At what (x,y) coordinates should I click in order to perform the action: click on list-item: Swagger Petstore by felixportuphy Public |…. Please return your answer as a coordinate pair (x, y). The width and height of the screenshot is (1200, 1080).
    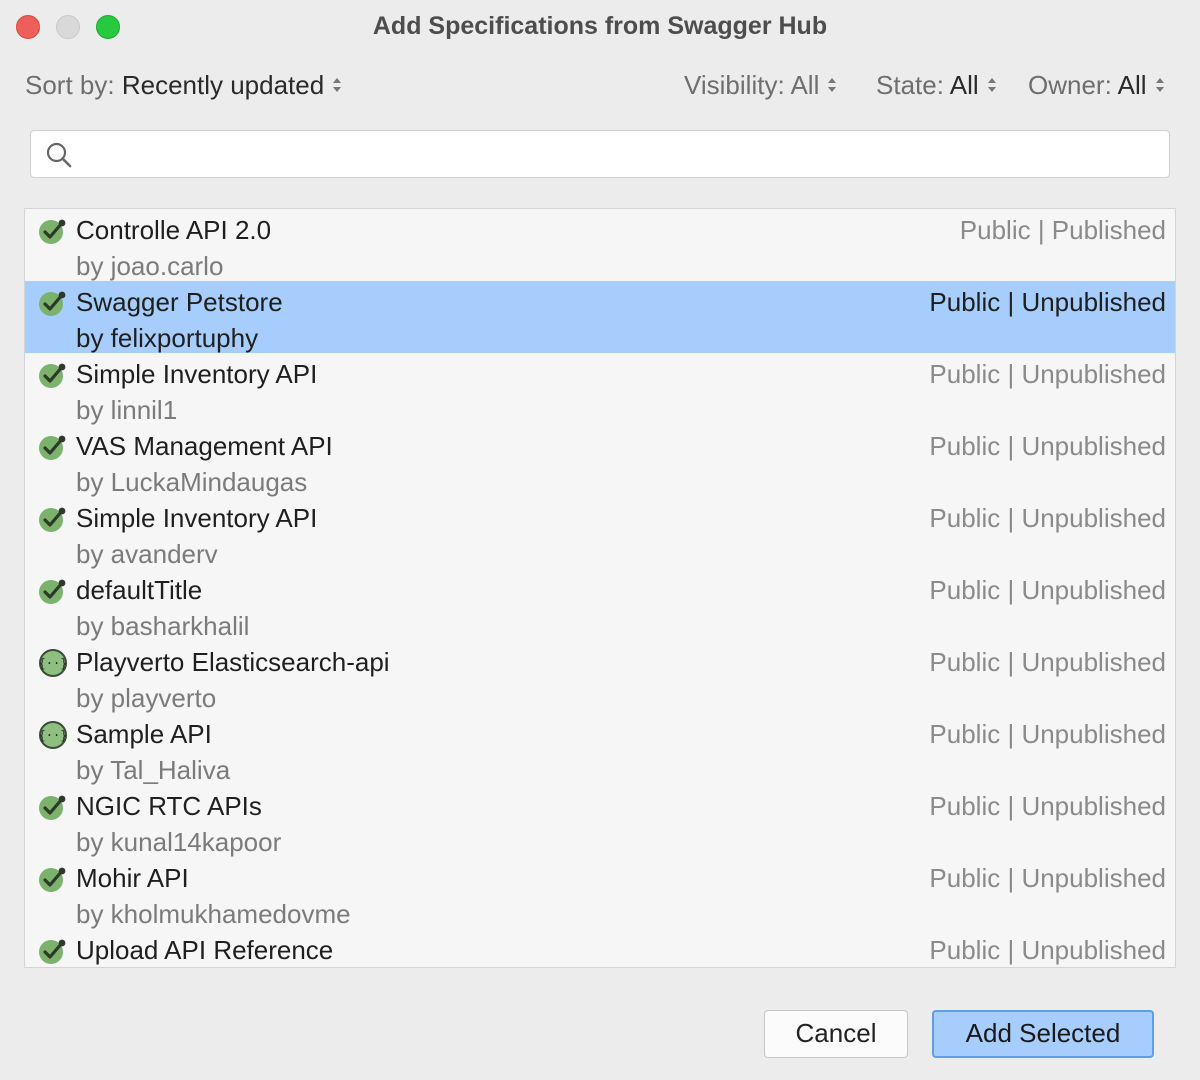
    Looking at the image, I should click on (600, 317).